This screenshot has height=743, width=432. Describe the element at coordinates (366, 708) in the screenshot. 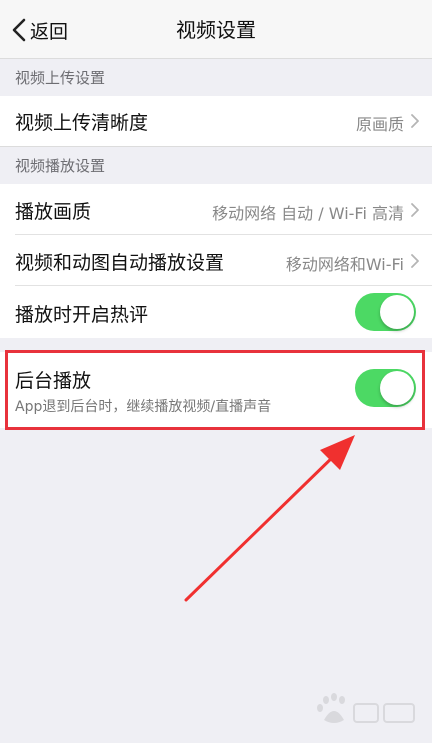

I see `baidu-watermark-logo` at that location.